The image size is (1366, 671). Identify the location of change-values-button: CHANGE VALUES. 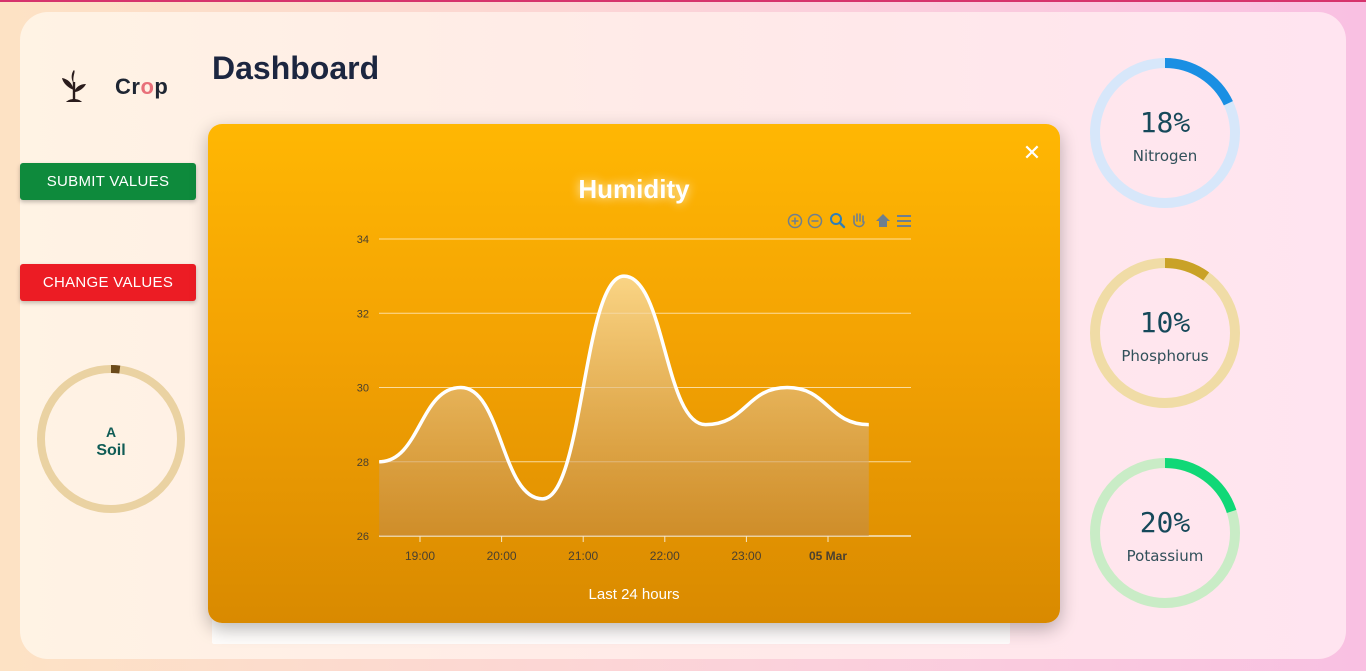
(108, 282).